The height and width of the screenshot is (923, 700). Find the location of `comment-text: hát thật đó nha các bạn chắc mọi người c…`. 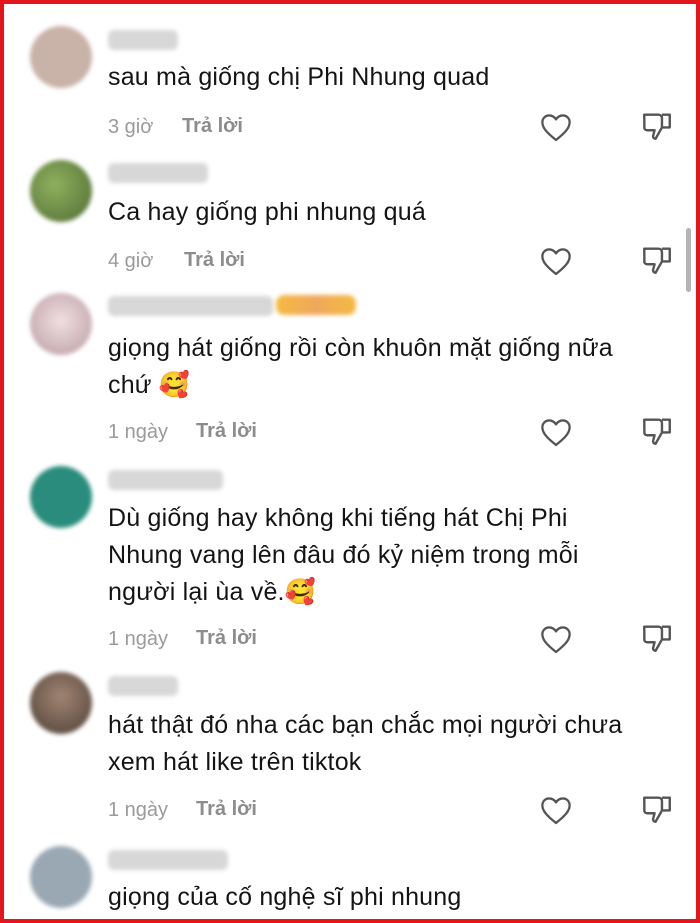

comment-text: hát thật đó nha các bạn chắc mọi người c… is located at coordinates (365, 743).